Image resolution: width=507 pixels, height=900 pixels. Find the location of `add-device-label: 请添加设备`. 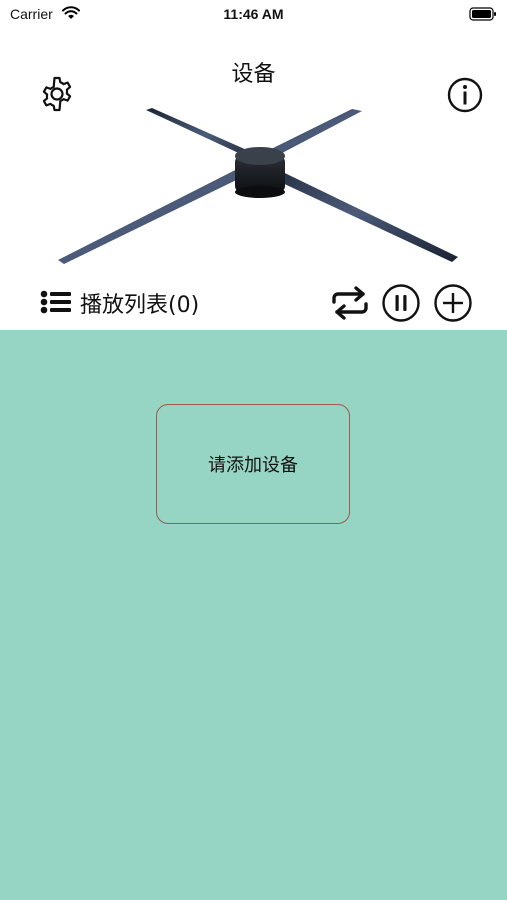

add-device-label: 请添加设备 is located at coordinates (253, 465).